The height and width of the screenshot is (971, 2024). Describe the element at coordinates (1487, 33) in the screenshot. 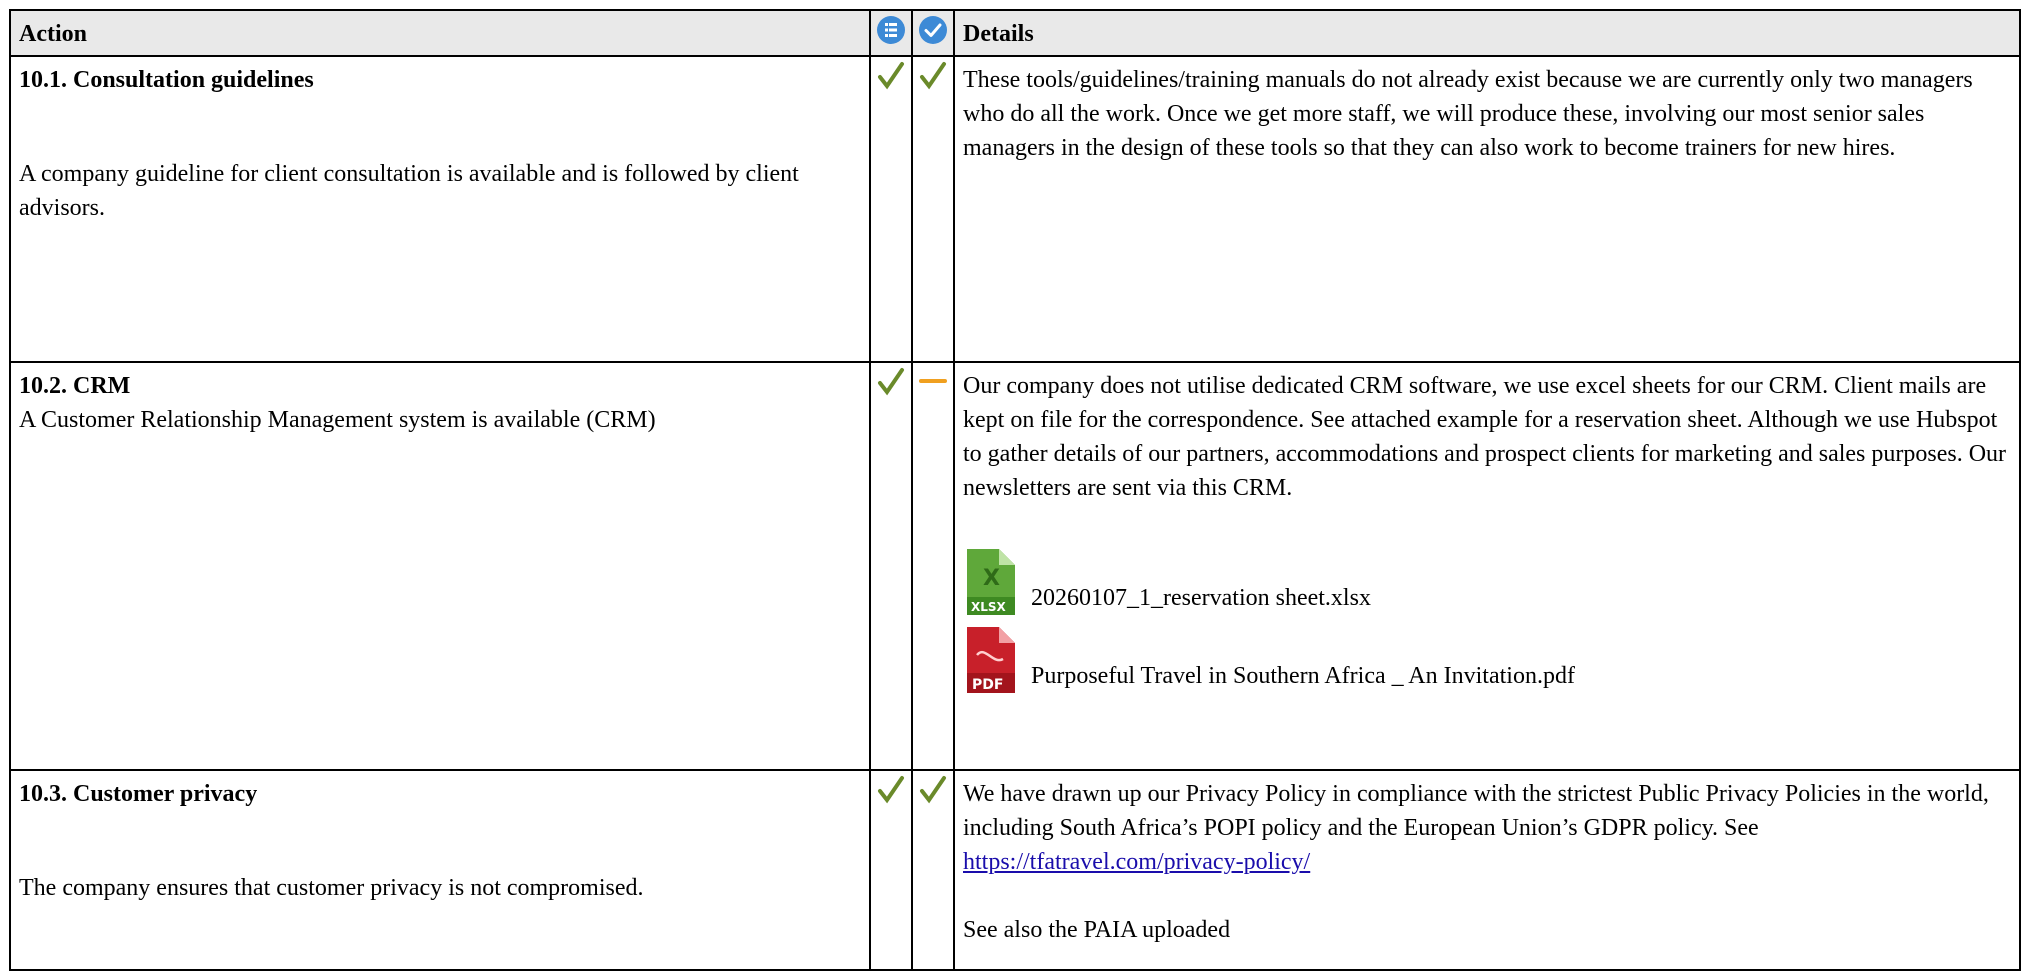

I see `header-details: Details` at that location.